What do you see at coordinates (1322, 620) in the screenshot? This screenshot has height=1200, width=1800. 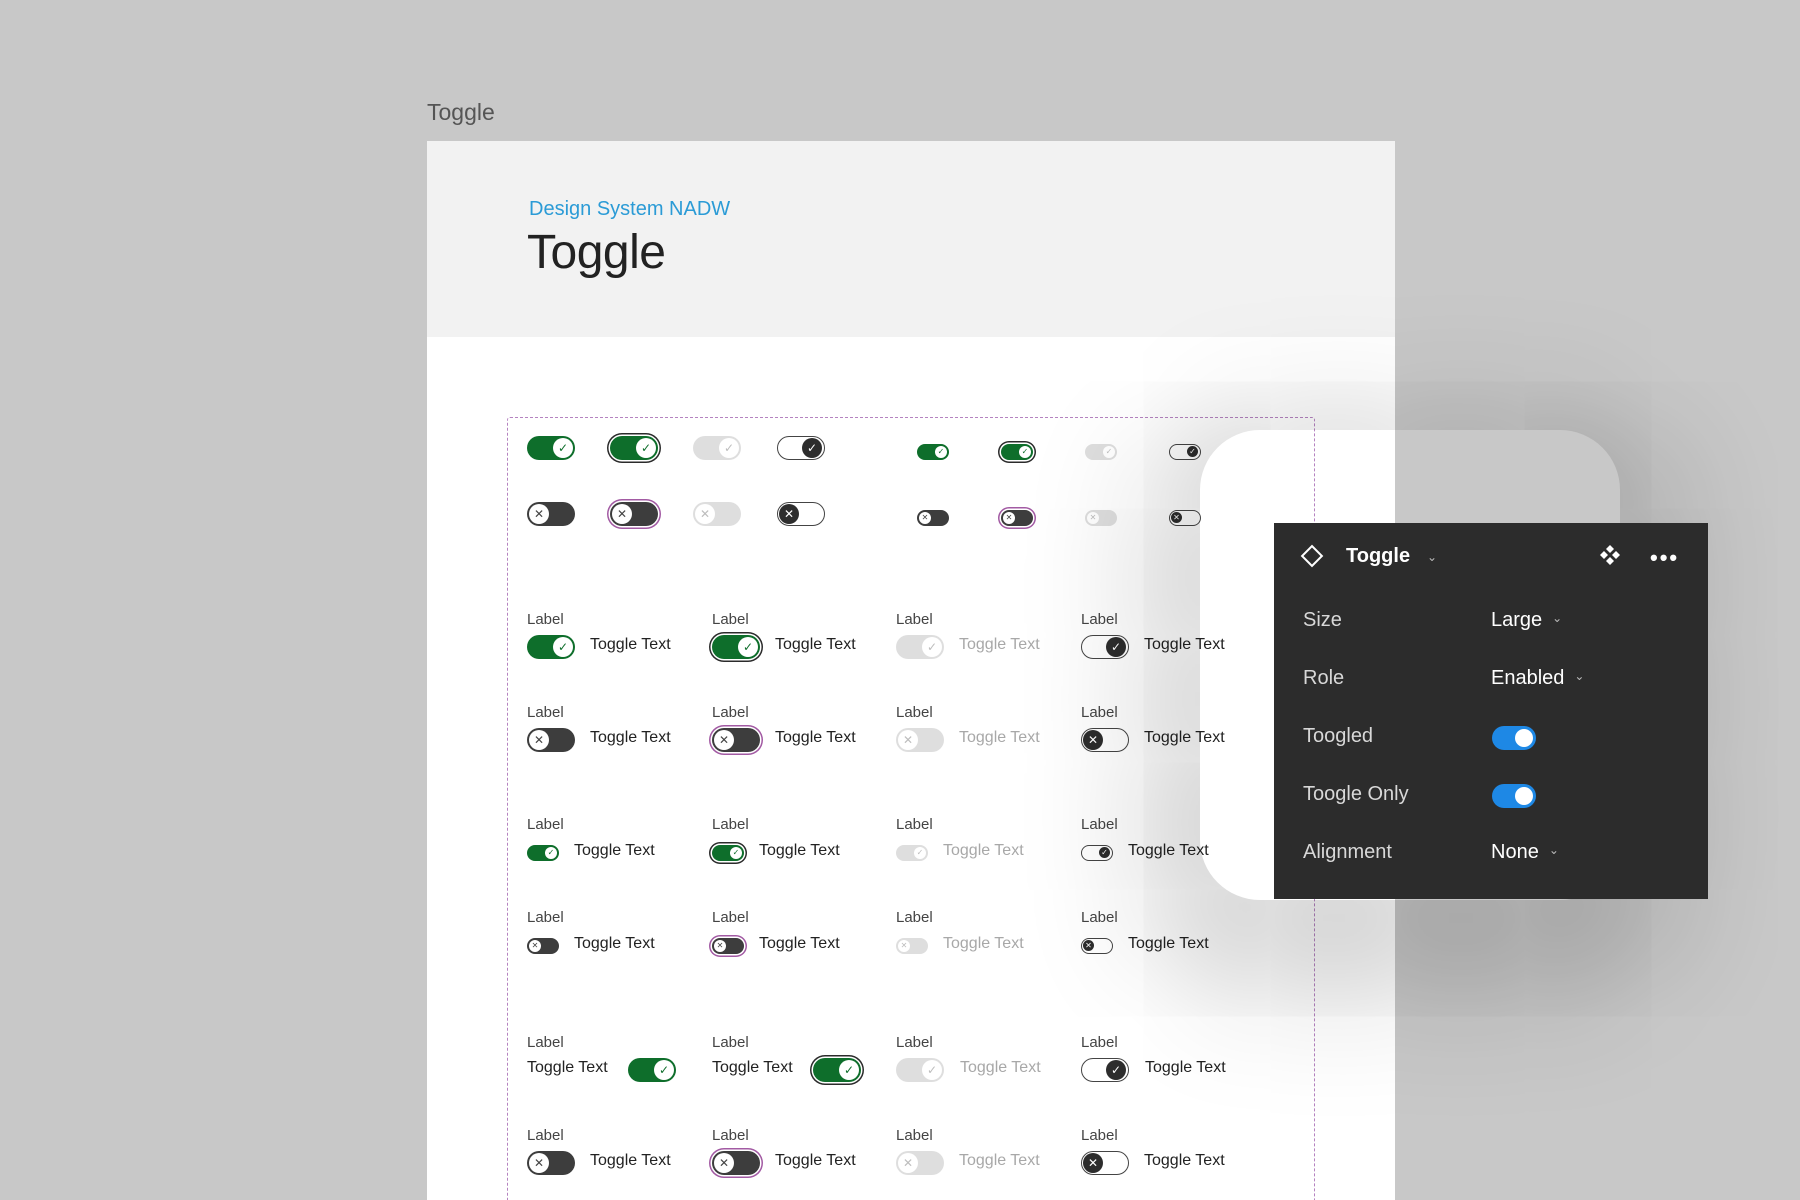 I see `size-label: Size` at bounding box center [1322, 620].